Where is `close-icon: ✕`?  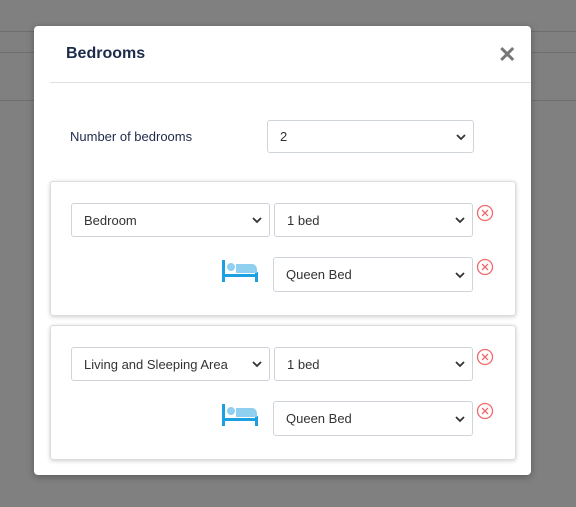
close-icon: ✕ is located at coordinates (507, 55).